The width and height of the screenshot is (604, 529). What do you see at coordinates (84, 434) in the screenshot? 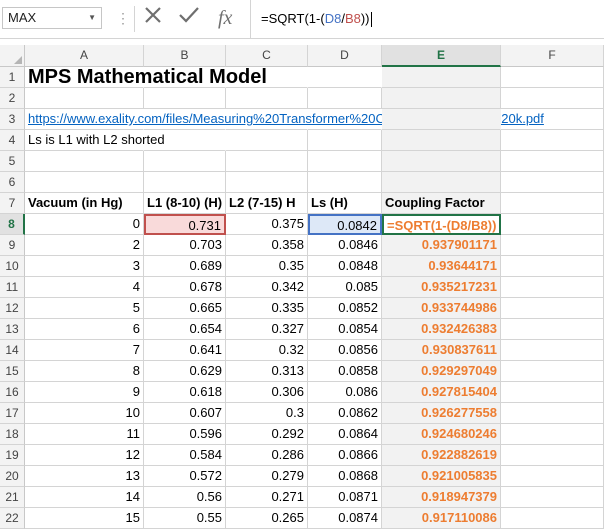
I see `data-cell: 11` at bounding box center [84, 434].